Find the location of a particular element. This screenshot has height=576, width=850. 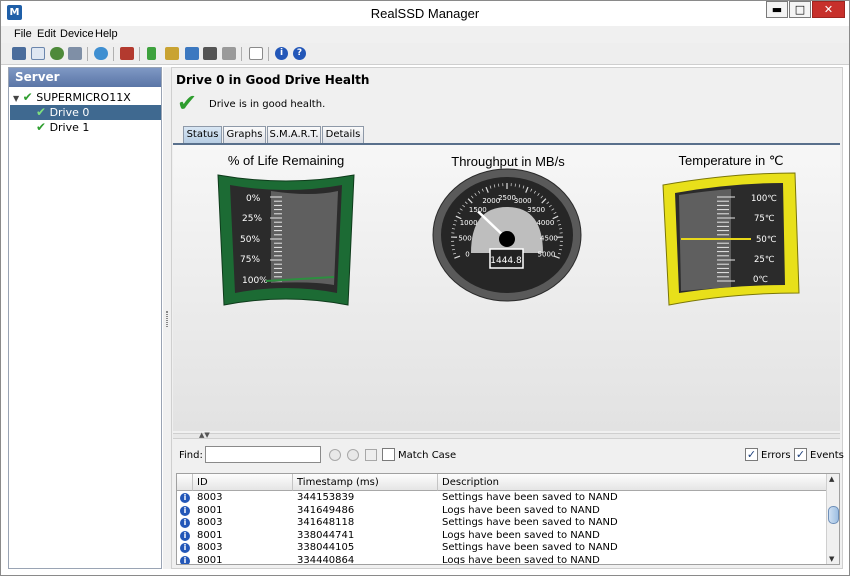

life-tick-label: 25% is located at coordinates (252, 219).